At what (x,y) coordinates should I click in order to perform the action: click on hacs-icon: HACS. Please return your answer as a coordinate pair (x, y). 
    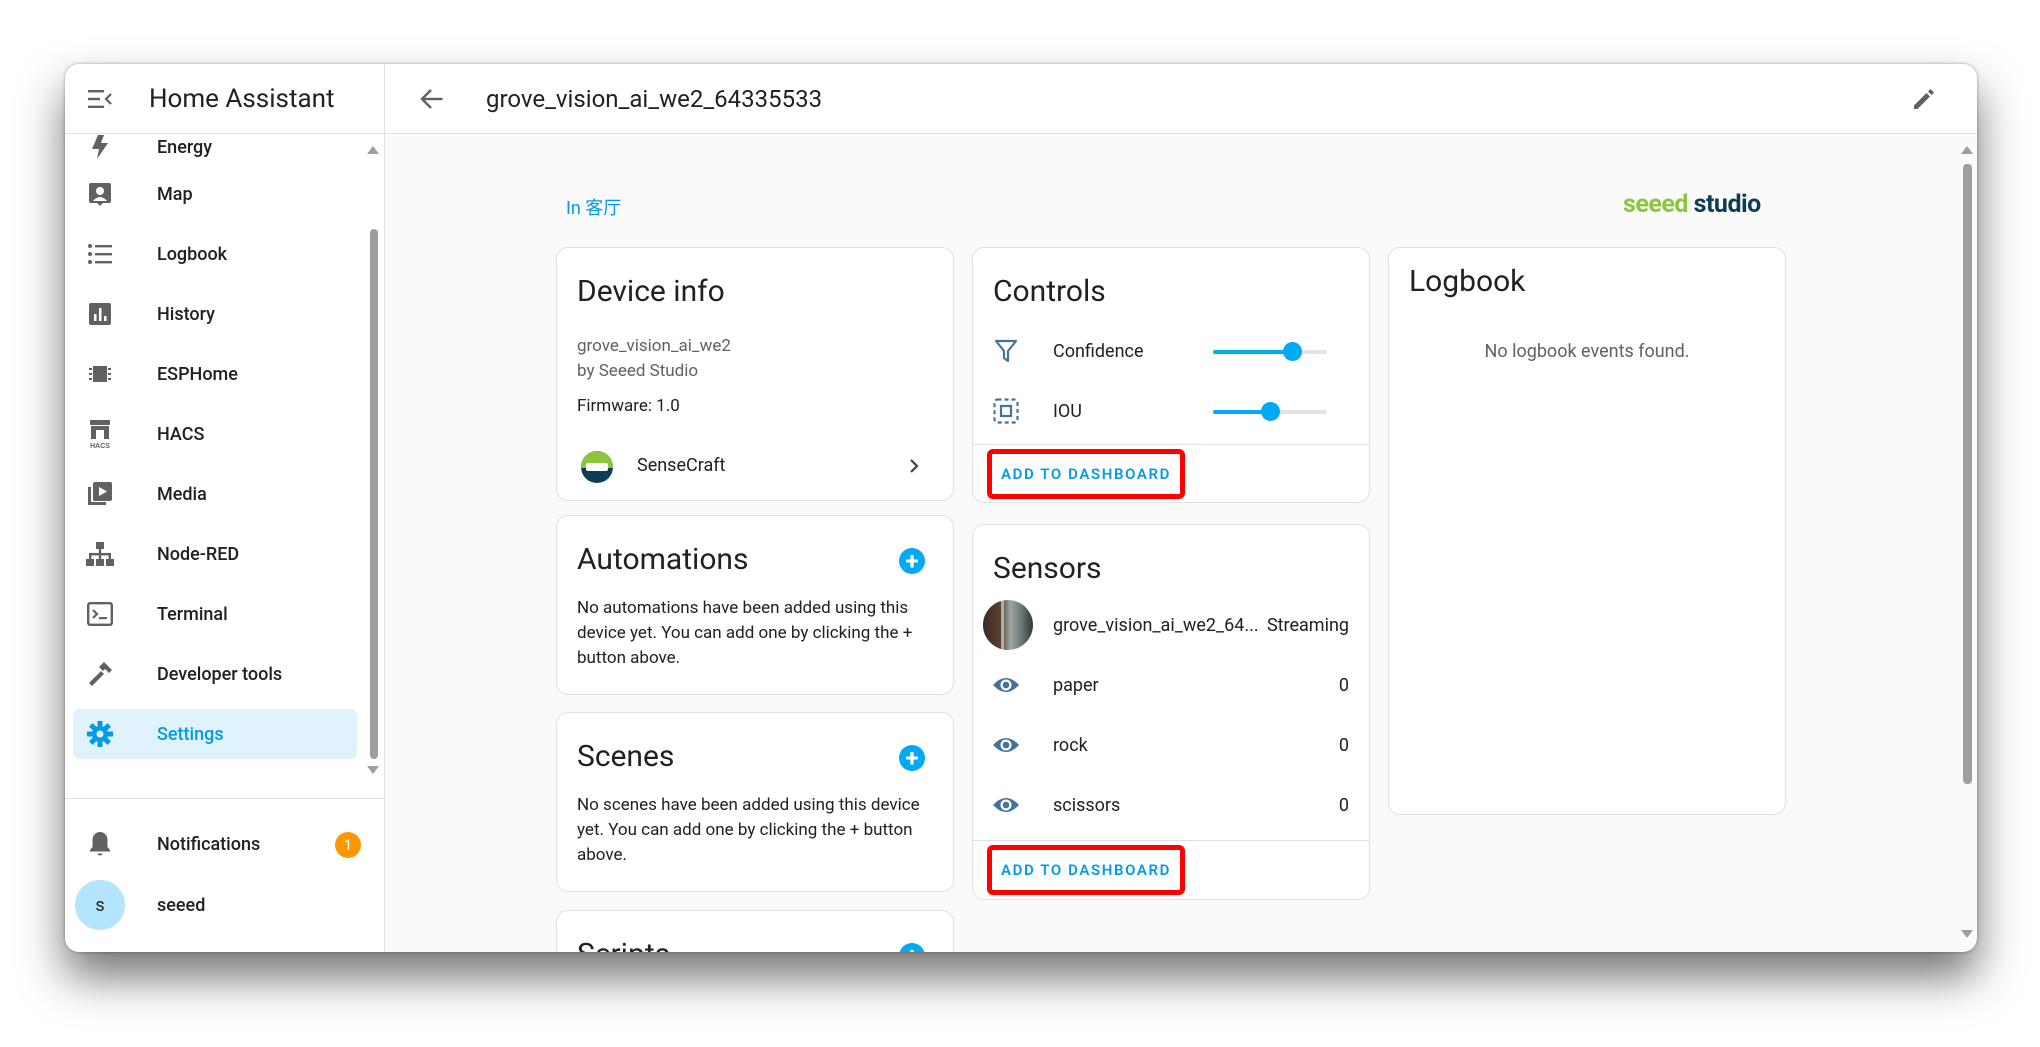
    Looking at the image, I should click on (100, 434).